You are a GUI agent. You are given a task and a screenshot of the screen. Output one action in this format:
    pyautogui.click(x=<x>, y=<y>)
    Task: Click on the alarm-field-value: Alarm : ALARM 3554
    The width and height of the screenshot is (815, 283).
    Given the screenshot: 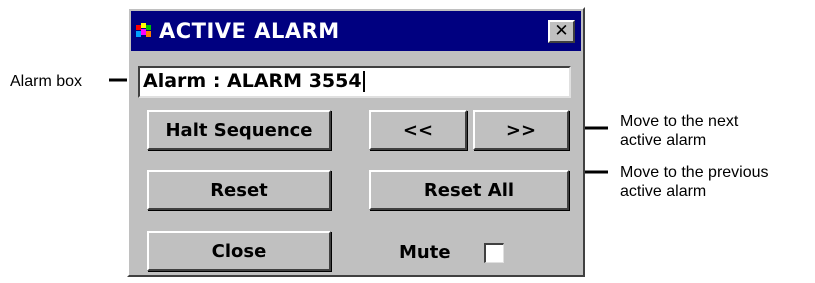 What is the action you would take?
    pyautogui.click(x=252, y=81)
    